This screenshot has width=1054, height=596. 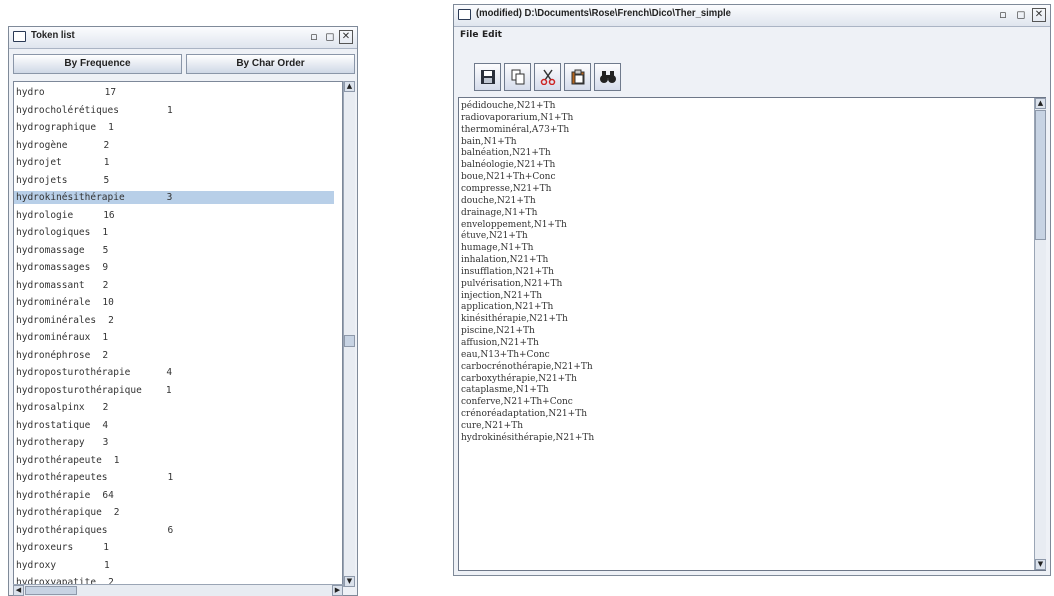 I want to click on dictionary-entry-line: bain,N1+Th, so click(x=489, y=143).